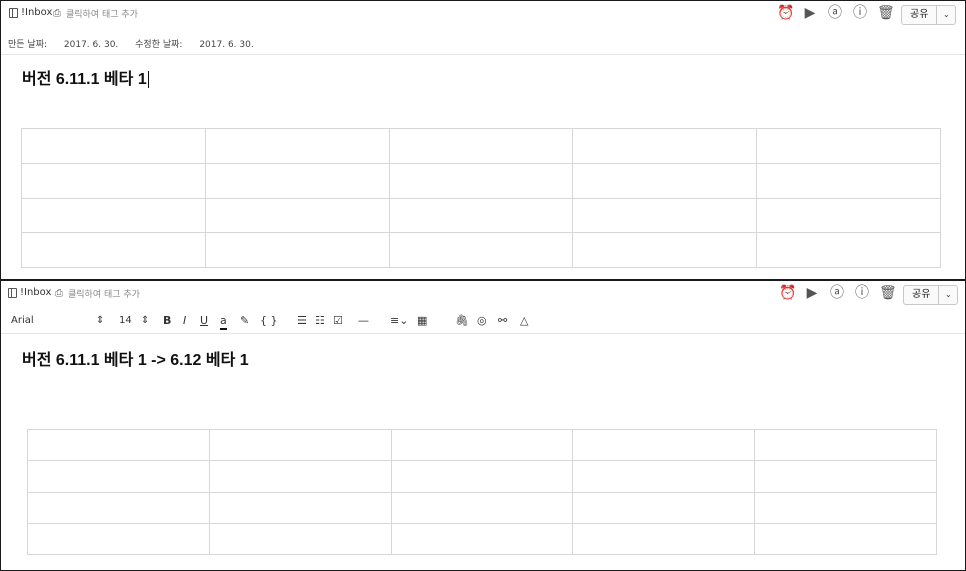 This screenshot has height=571, width=966. Describe the element at coordinates (338, 321) in the screenshot. I see `checkbox-icon: ☑` at that location.